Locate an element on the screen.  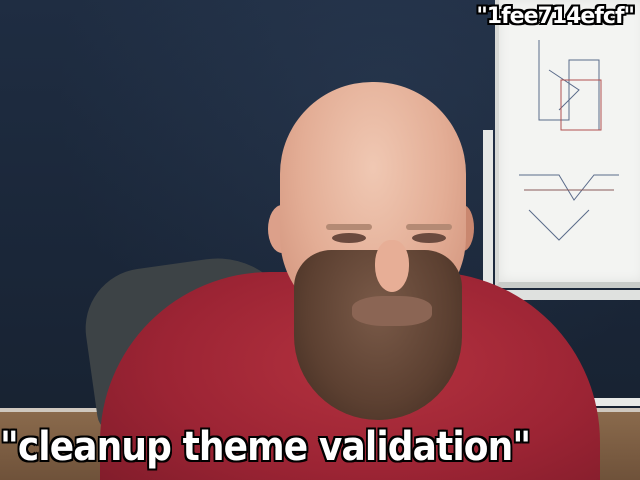
whiteboard is located at coordinates (567, 144).